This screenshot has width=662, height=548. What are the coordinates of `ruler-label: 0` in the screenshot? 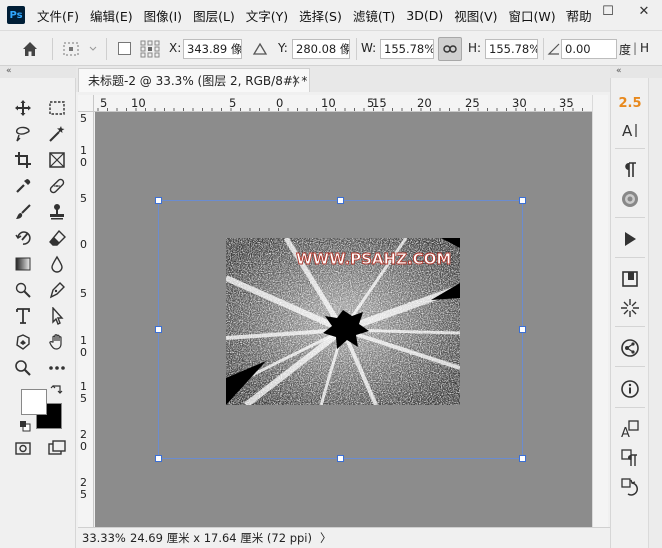 It's located at (83, 352).